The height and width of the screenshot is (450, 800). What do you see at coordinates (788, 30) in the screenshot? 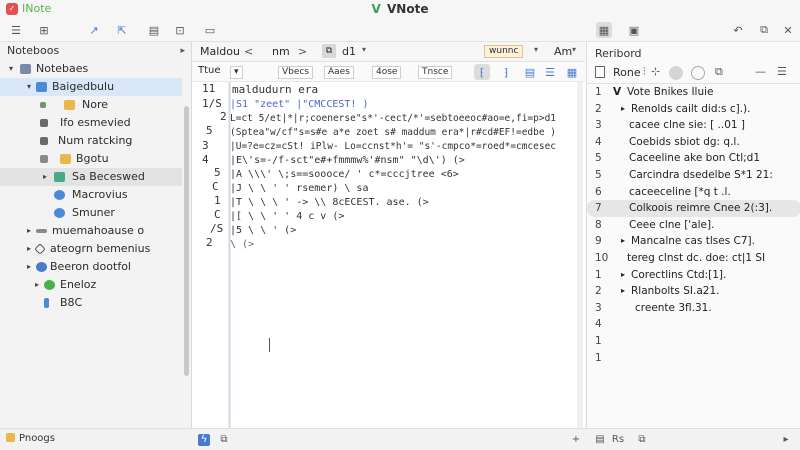
I see `close-icon: ✕` at bounding box center [788, 30].